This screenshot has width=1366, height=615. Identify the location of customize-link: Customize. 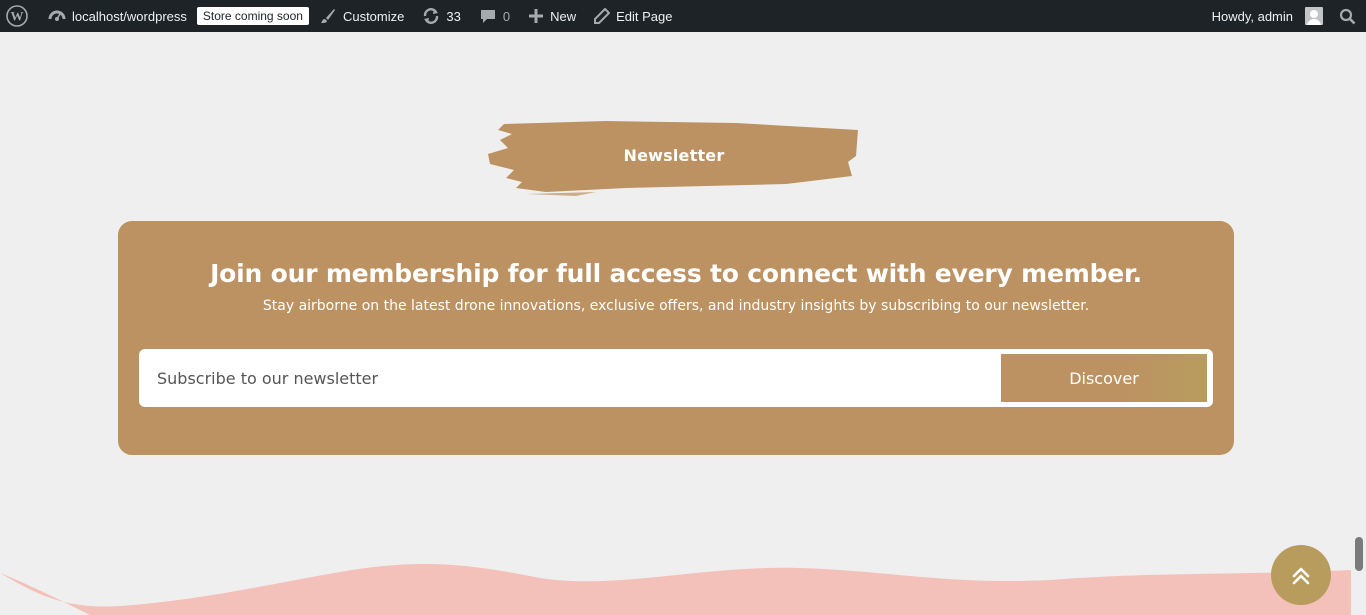
(361, 16).